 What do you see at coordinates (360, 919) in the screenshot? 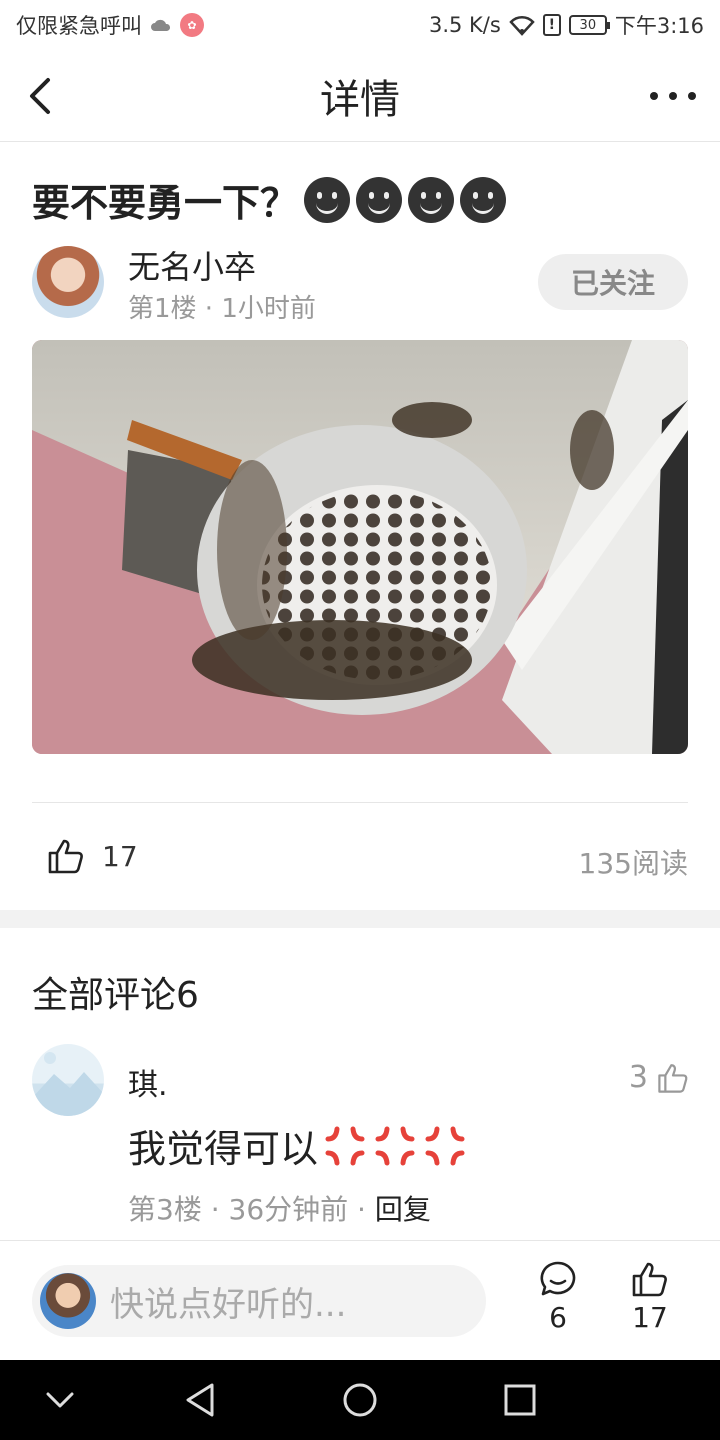
I see `section-separator` at bounding box center [360, 919].